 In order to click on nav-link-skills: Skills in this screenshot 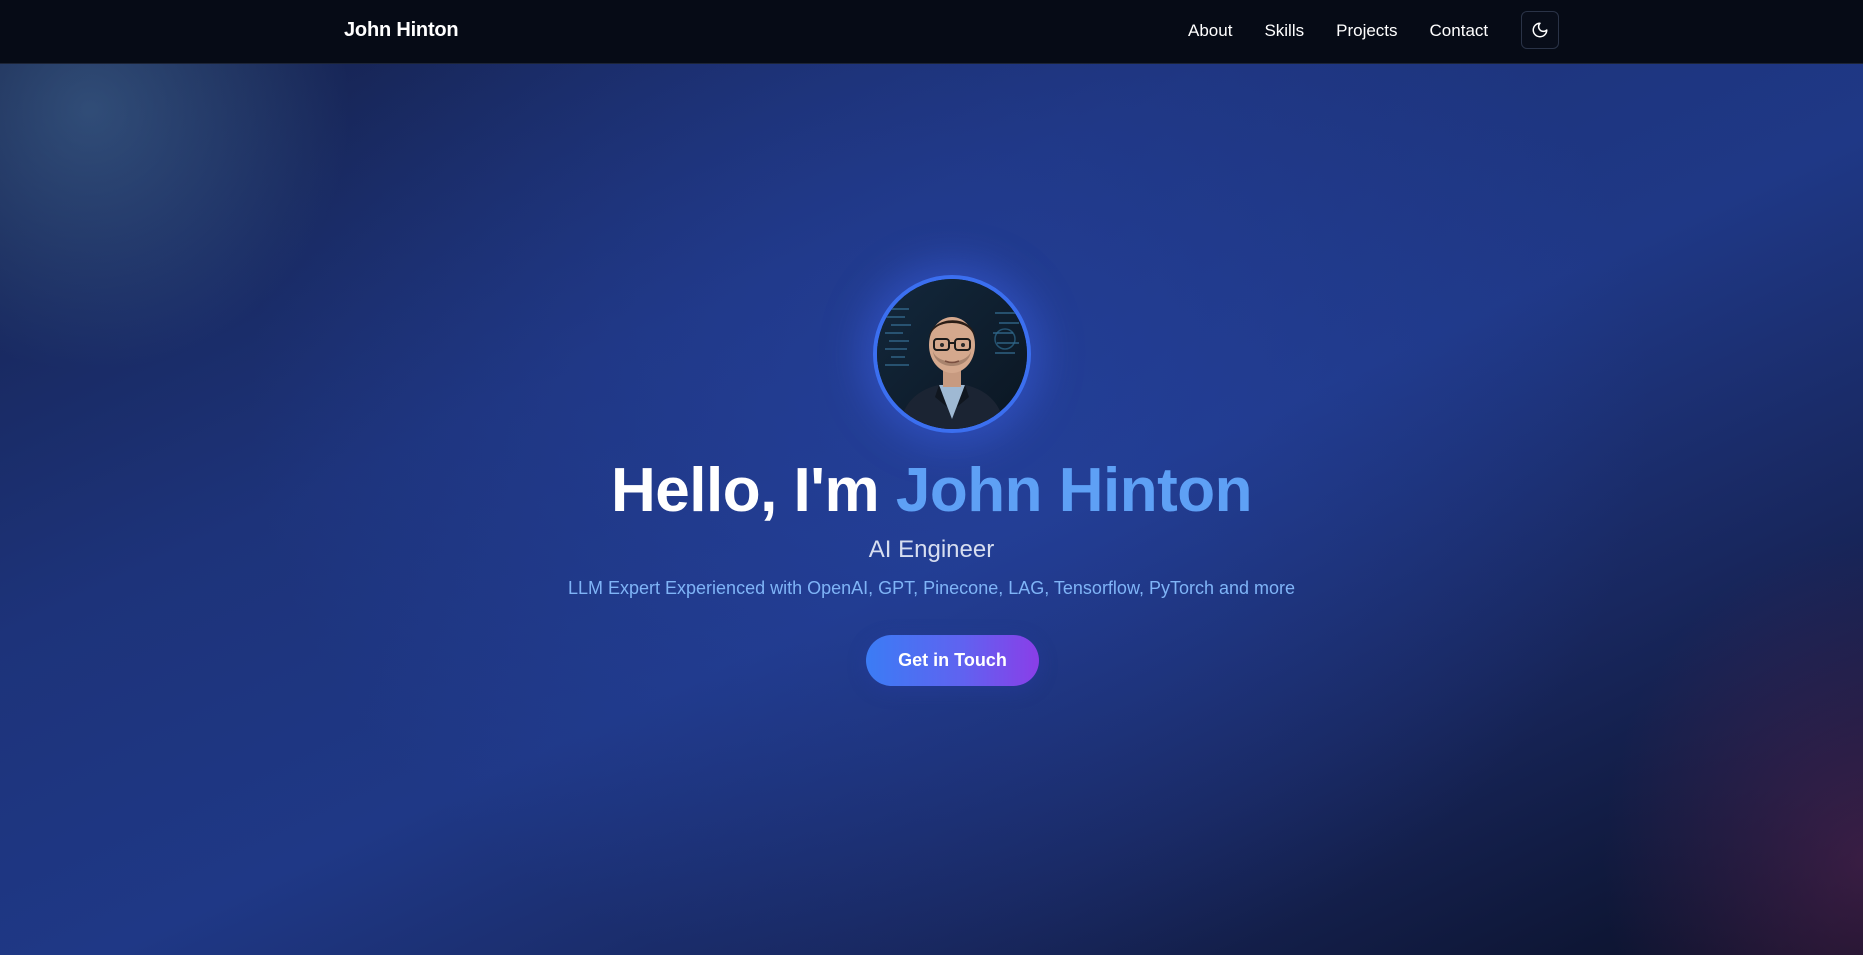, I will do `click(1284, 31)`.